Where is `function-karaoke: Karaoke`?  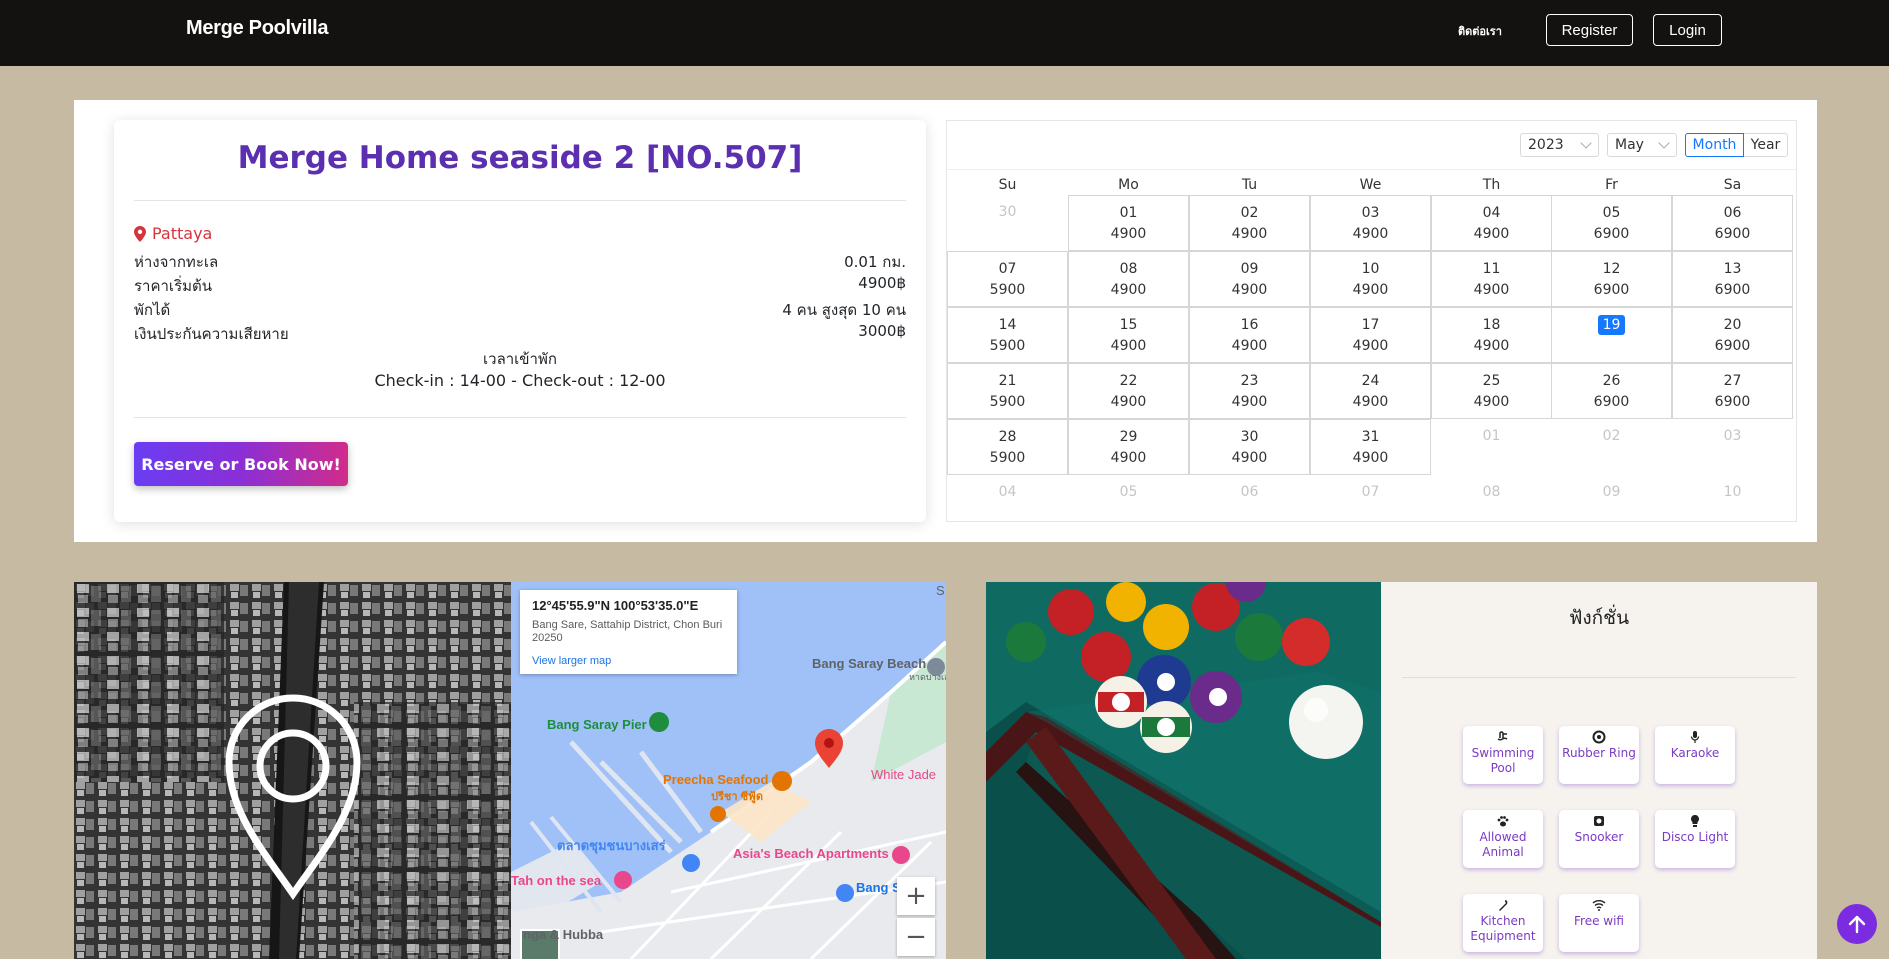
function-karaoke: Karaoke is located at coordinates (1695, 755).